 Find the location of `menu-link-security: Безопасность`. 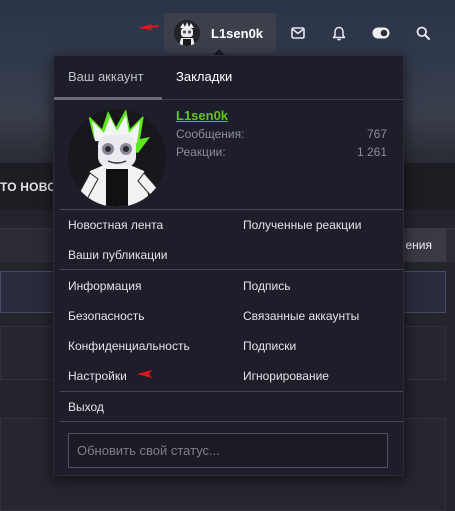

menu-link-security: Безопасность is located at coordinates (106, 316).